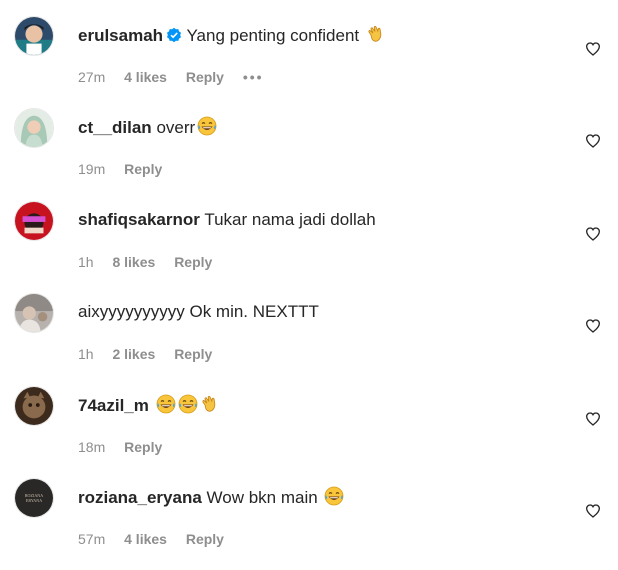  What do you see at coordinates (92, 169) in the screenshot?
I see `comment-time: 19m` at bounding box center [92, 169].